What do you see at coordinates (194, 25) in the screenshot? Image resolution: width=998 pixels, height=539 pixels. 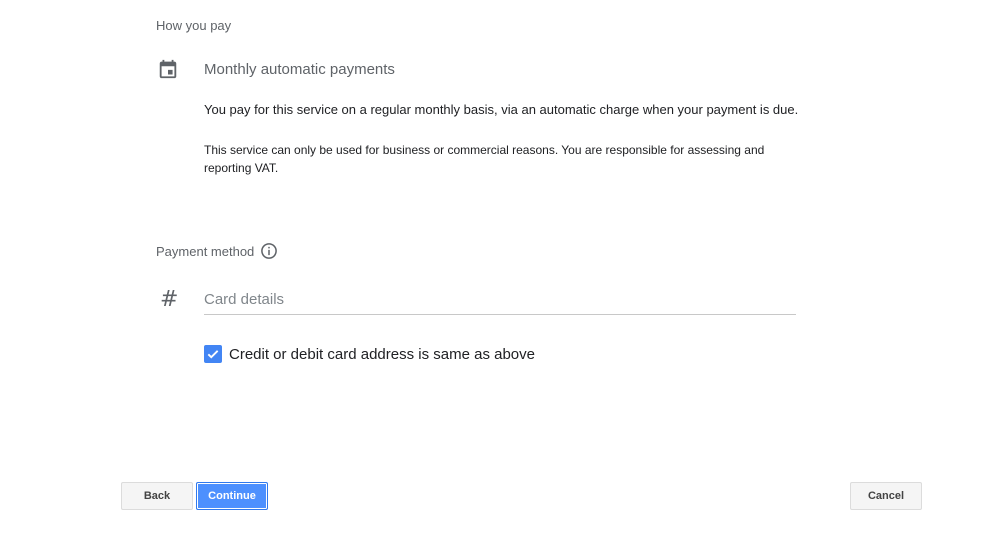 I see `how-you-pay-title: How you pay` at bounding box center [194, 25].